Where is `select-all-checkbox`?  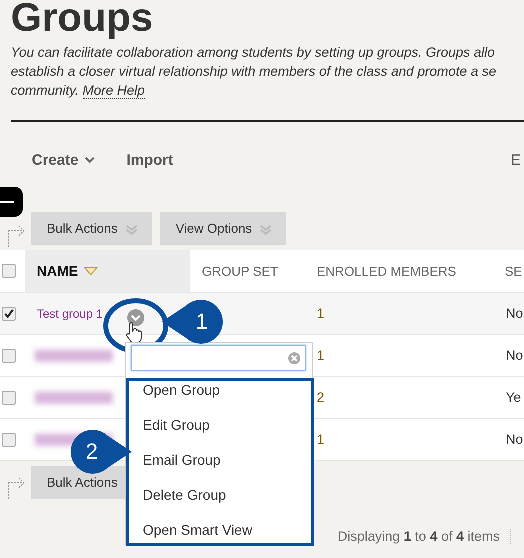 select-all-checkbox is located at coordinates (9, 271).